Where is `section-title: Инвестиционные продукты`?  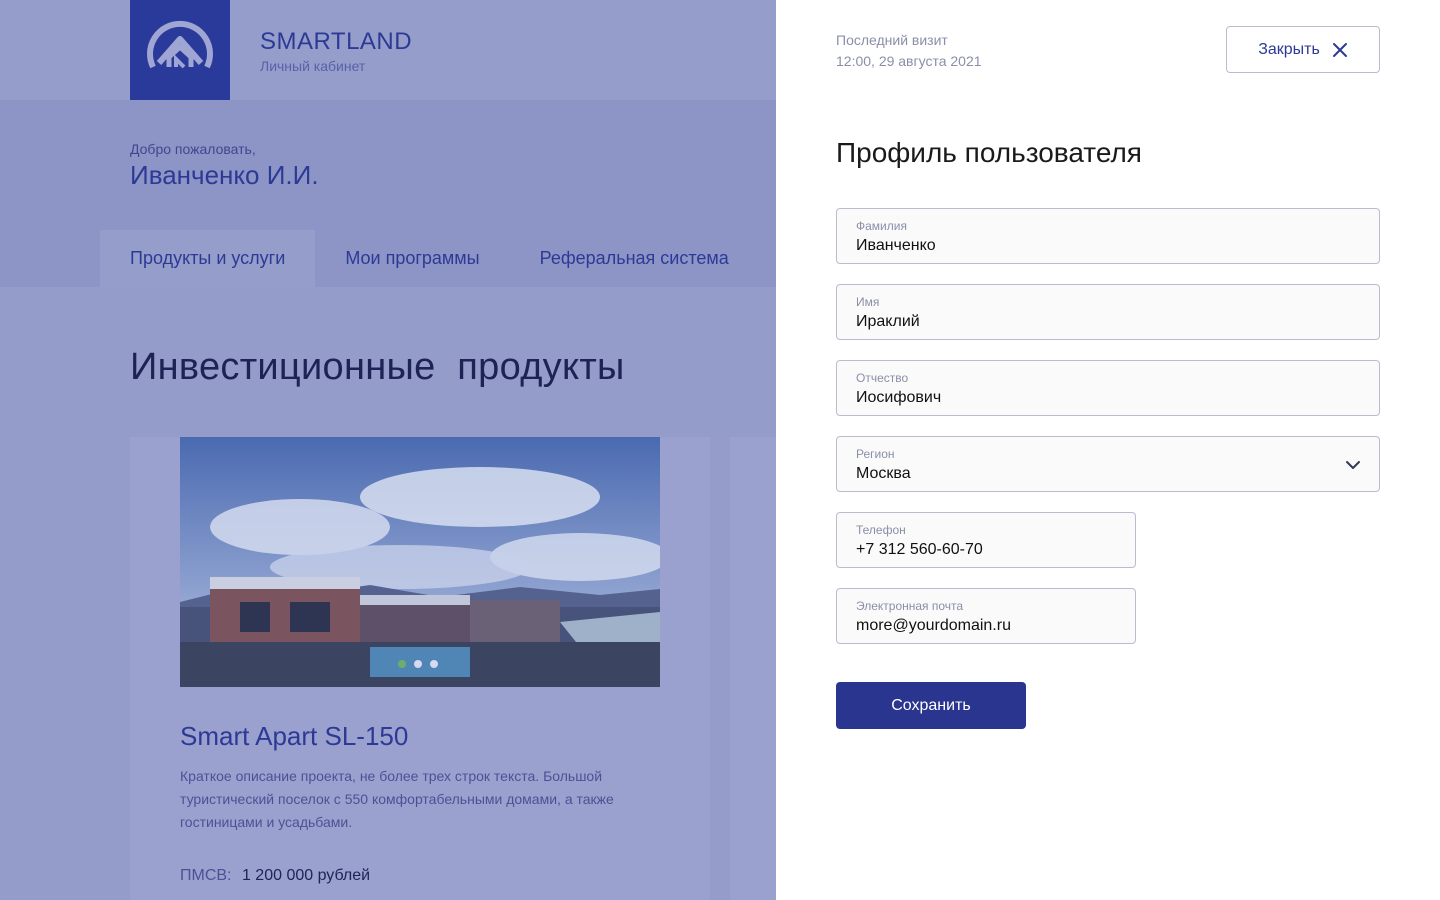
section-title: Инвестиционные продукты is located at coordinates (377, 367).